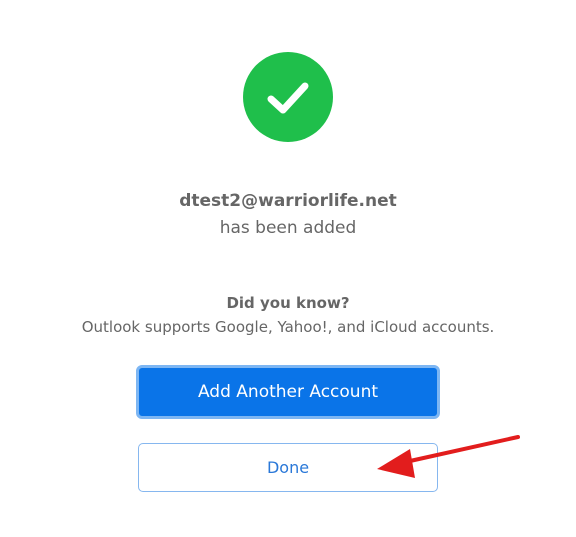 The image size is (576, 537). What do you see at coordinates (288, 392) in the screenshot?
I see `add-another-account-button: Add Another Account` at bounding box center [288, 392].